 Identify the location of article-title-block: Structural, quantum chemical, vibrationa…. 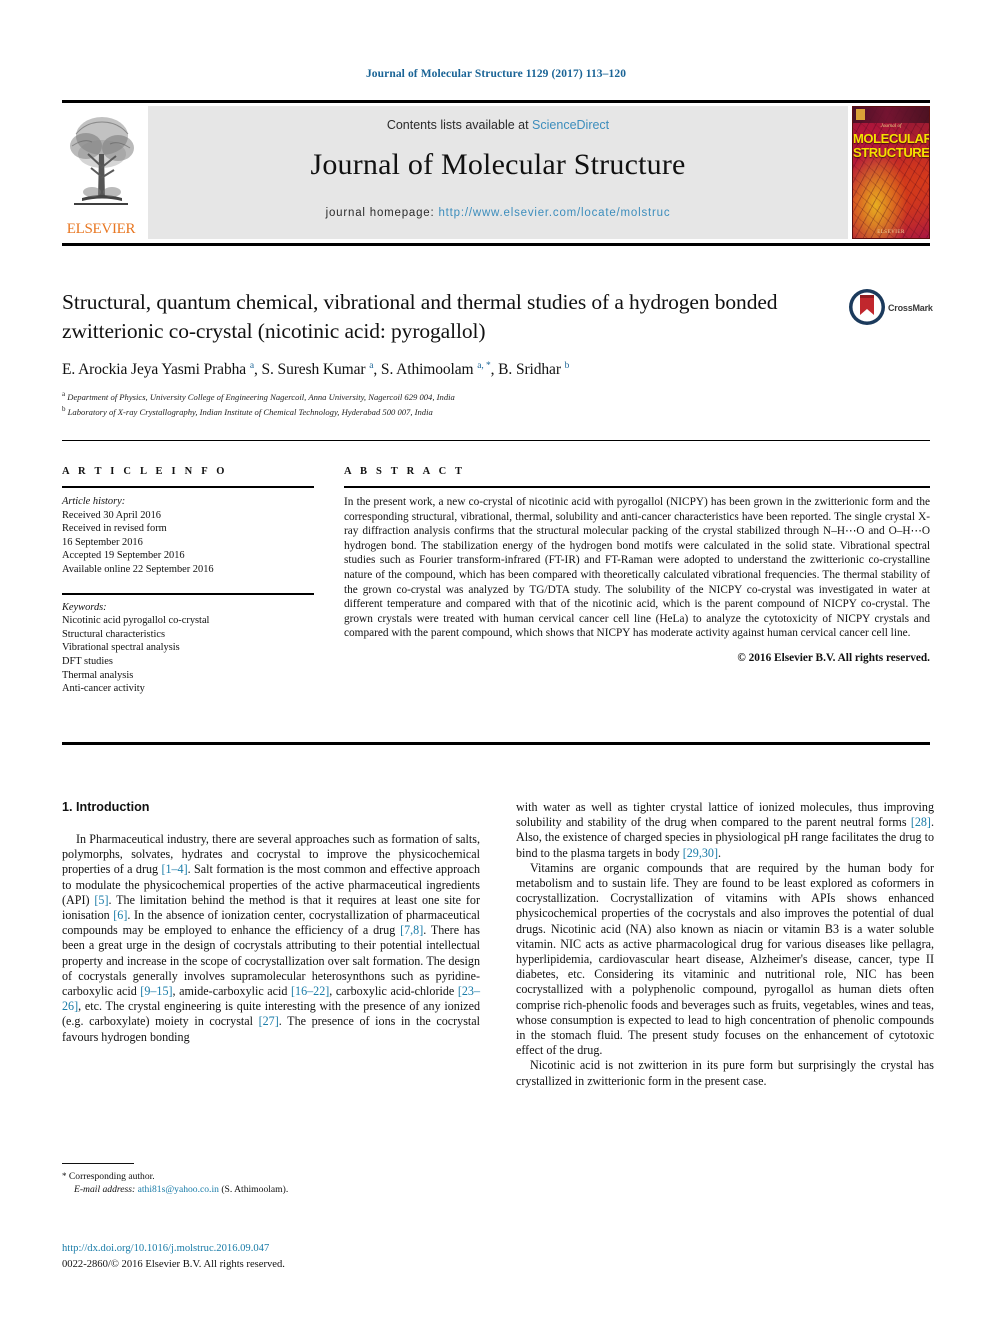
(452, 353).